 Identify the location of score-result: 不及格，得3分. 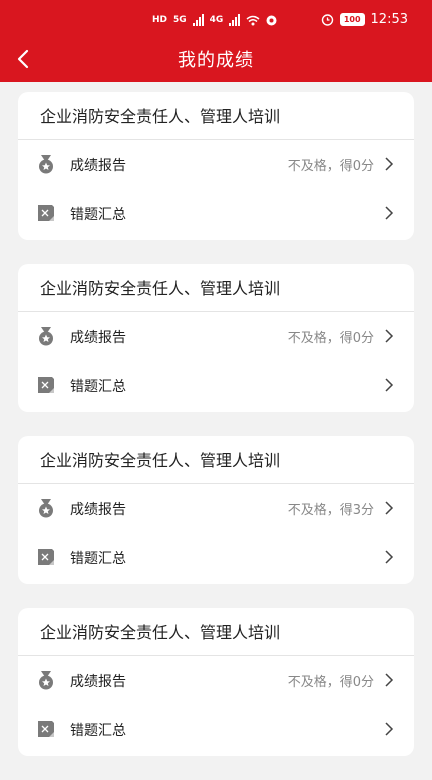
(330, 510).